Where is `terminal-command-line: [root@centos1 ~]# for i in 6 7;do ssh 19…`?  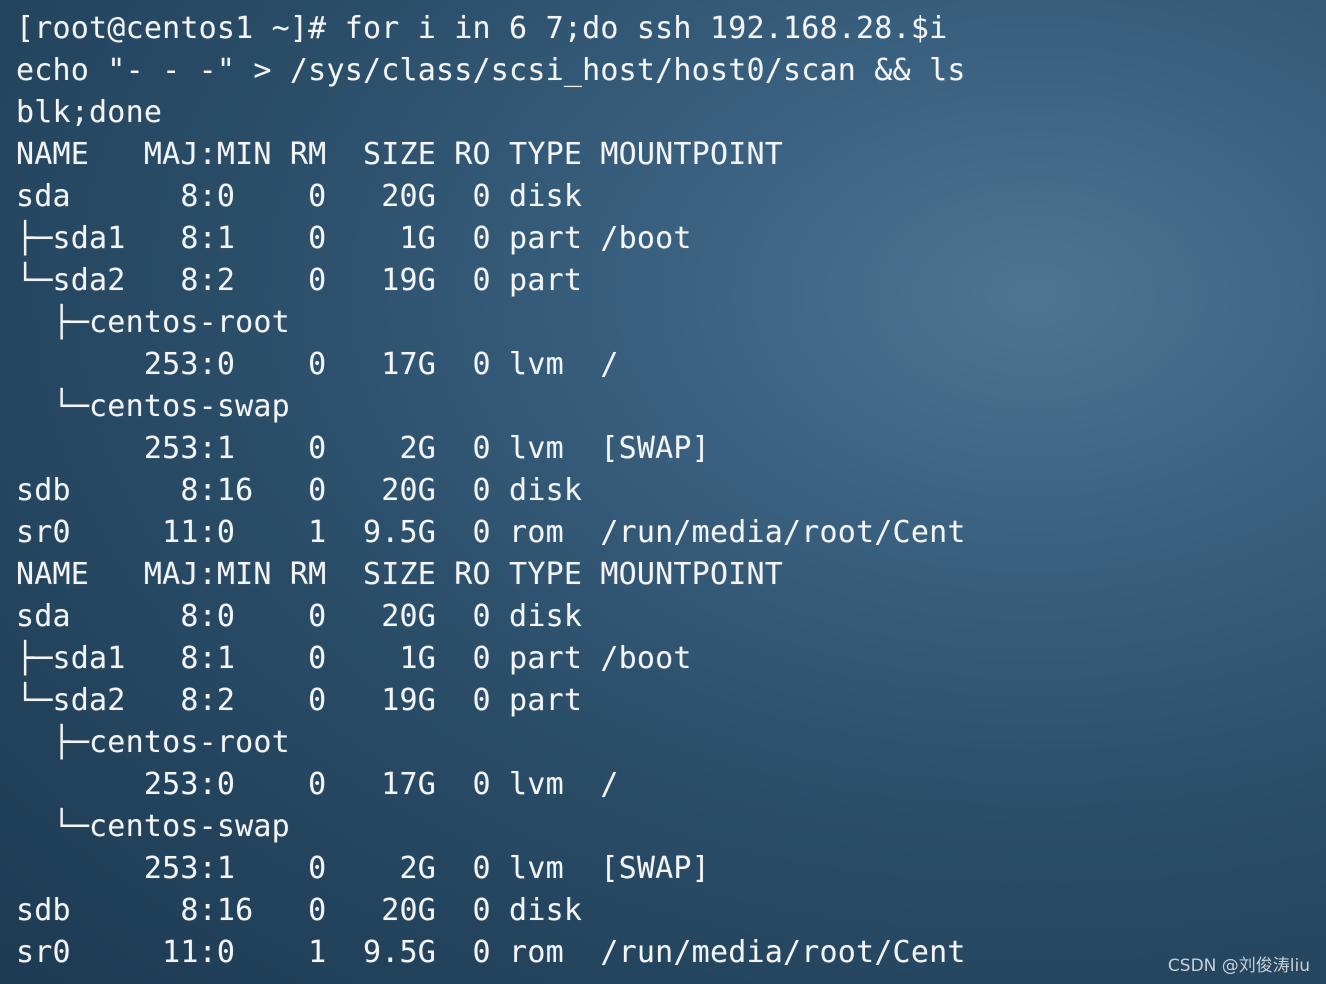 terminal-command-line: [root@centos1 ~]# for i in 6 7;do ssh 19… is located at coordinates (482, 28).